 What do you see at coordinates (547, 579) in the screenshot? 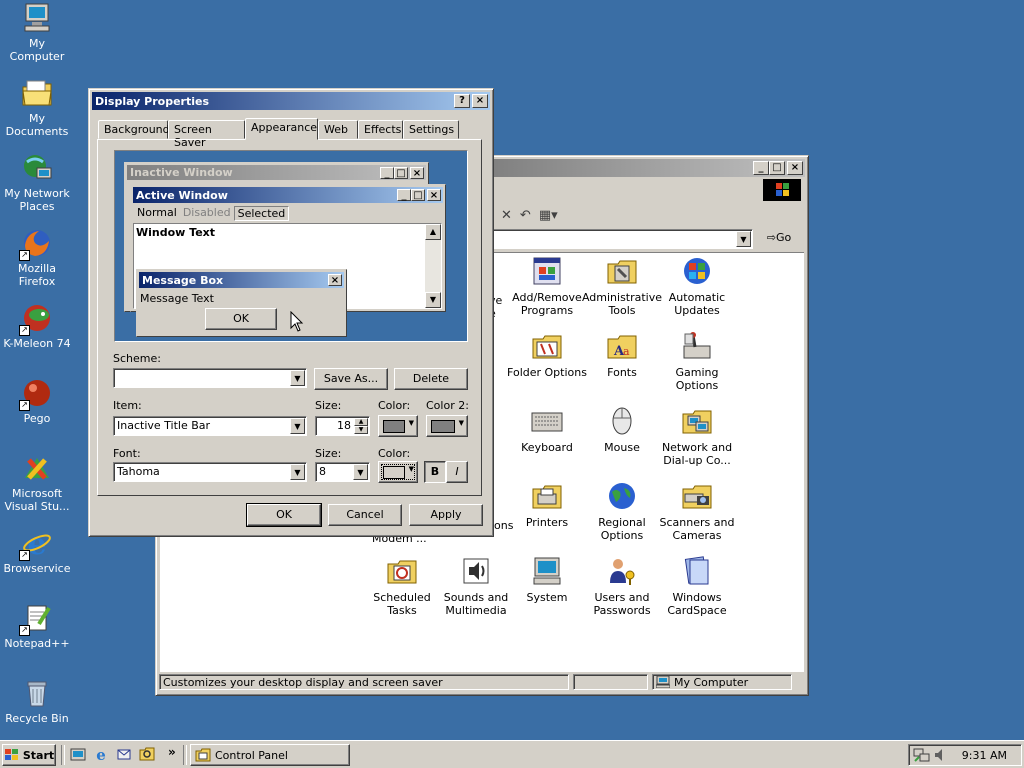
I see `cp-item-system: System` at bounding box center [547, 579].